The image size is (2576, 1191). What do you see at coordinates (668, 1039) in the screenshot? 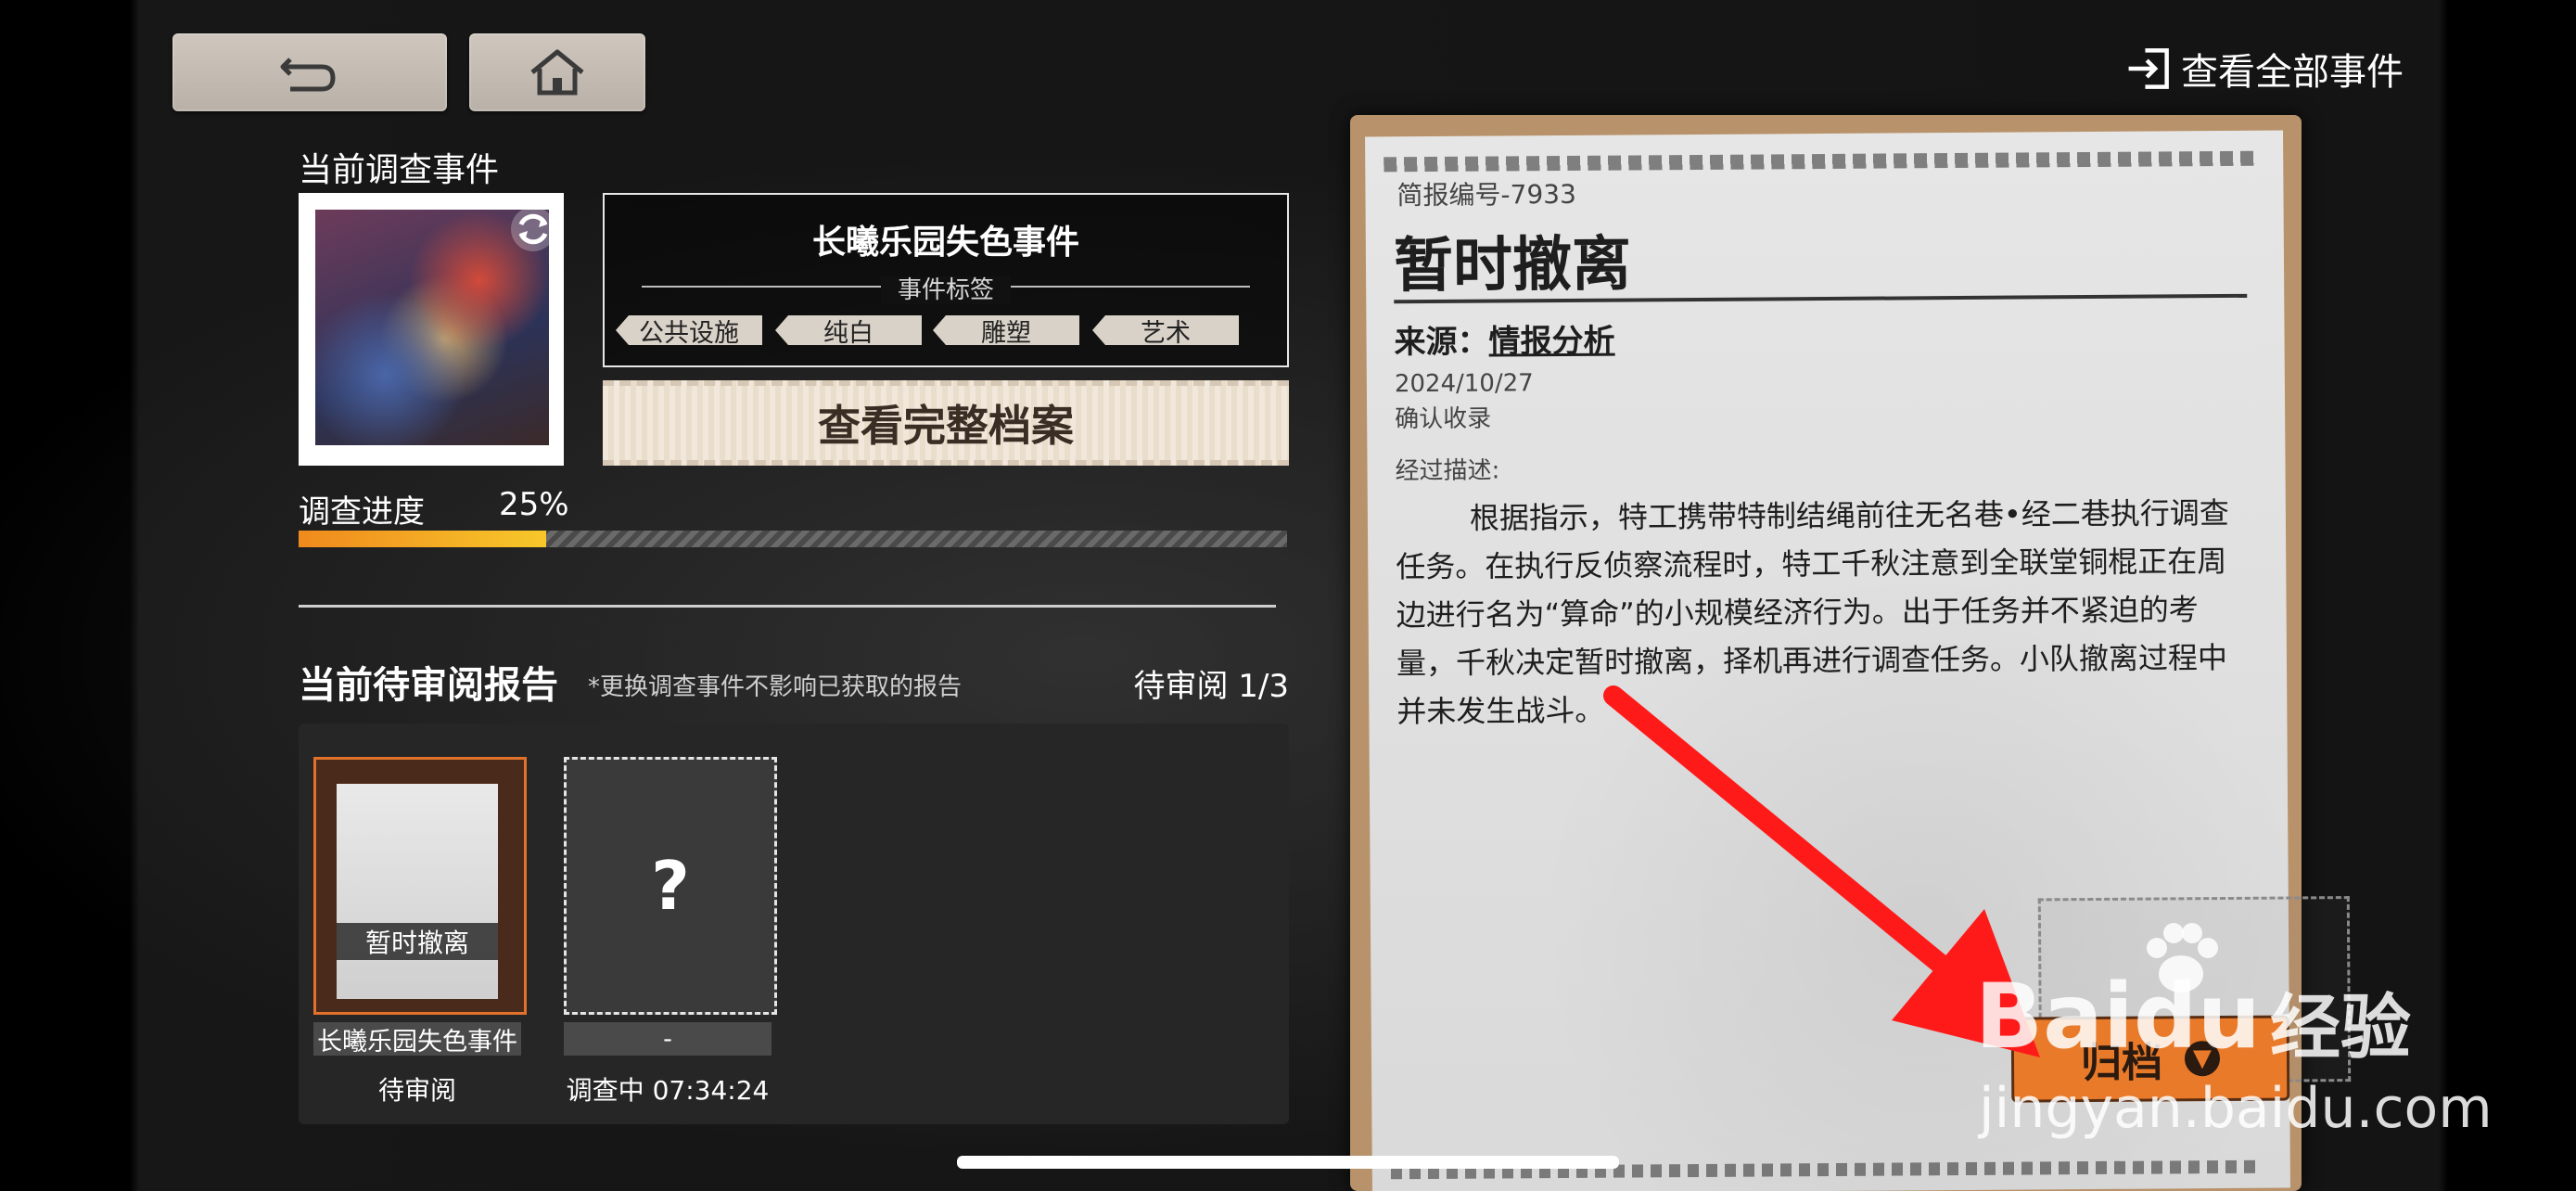
I see `report-event-name: -` at bounding box center [668, 1039].